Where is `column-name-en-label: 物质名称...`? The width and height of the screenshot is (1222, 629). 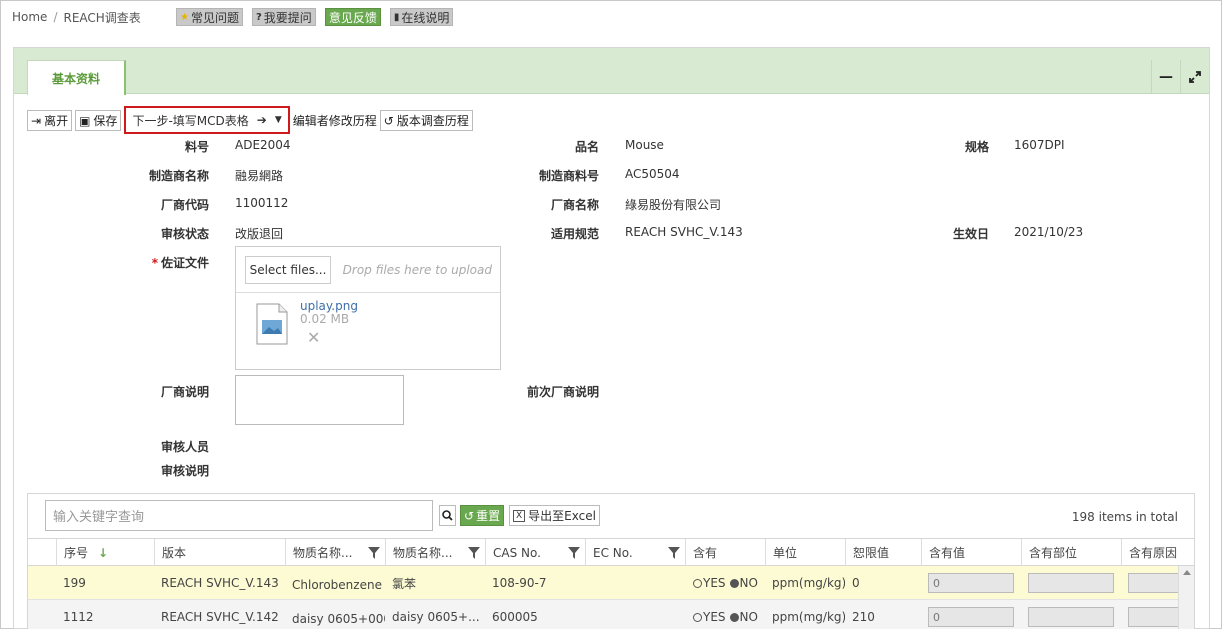 column-name-en-label: 物质名称... is located at coordinates (323, 553).